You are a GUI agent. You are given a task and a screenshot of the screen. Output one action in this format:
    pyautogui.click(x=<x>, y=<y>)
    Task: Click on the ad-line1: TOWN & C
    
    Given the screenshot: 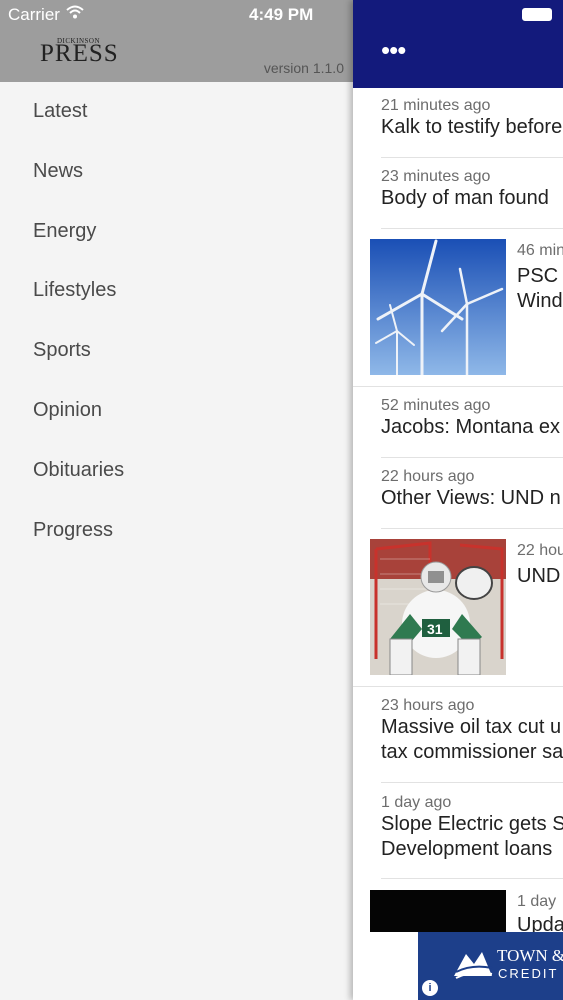 What is the action you would take?
    pyautogui.click(x=530, y=955)
    